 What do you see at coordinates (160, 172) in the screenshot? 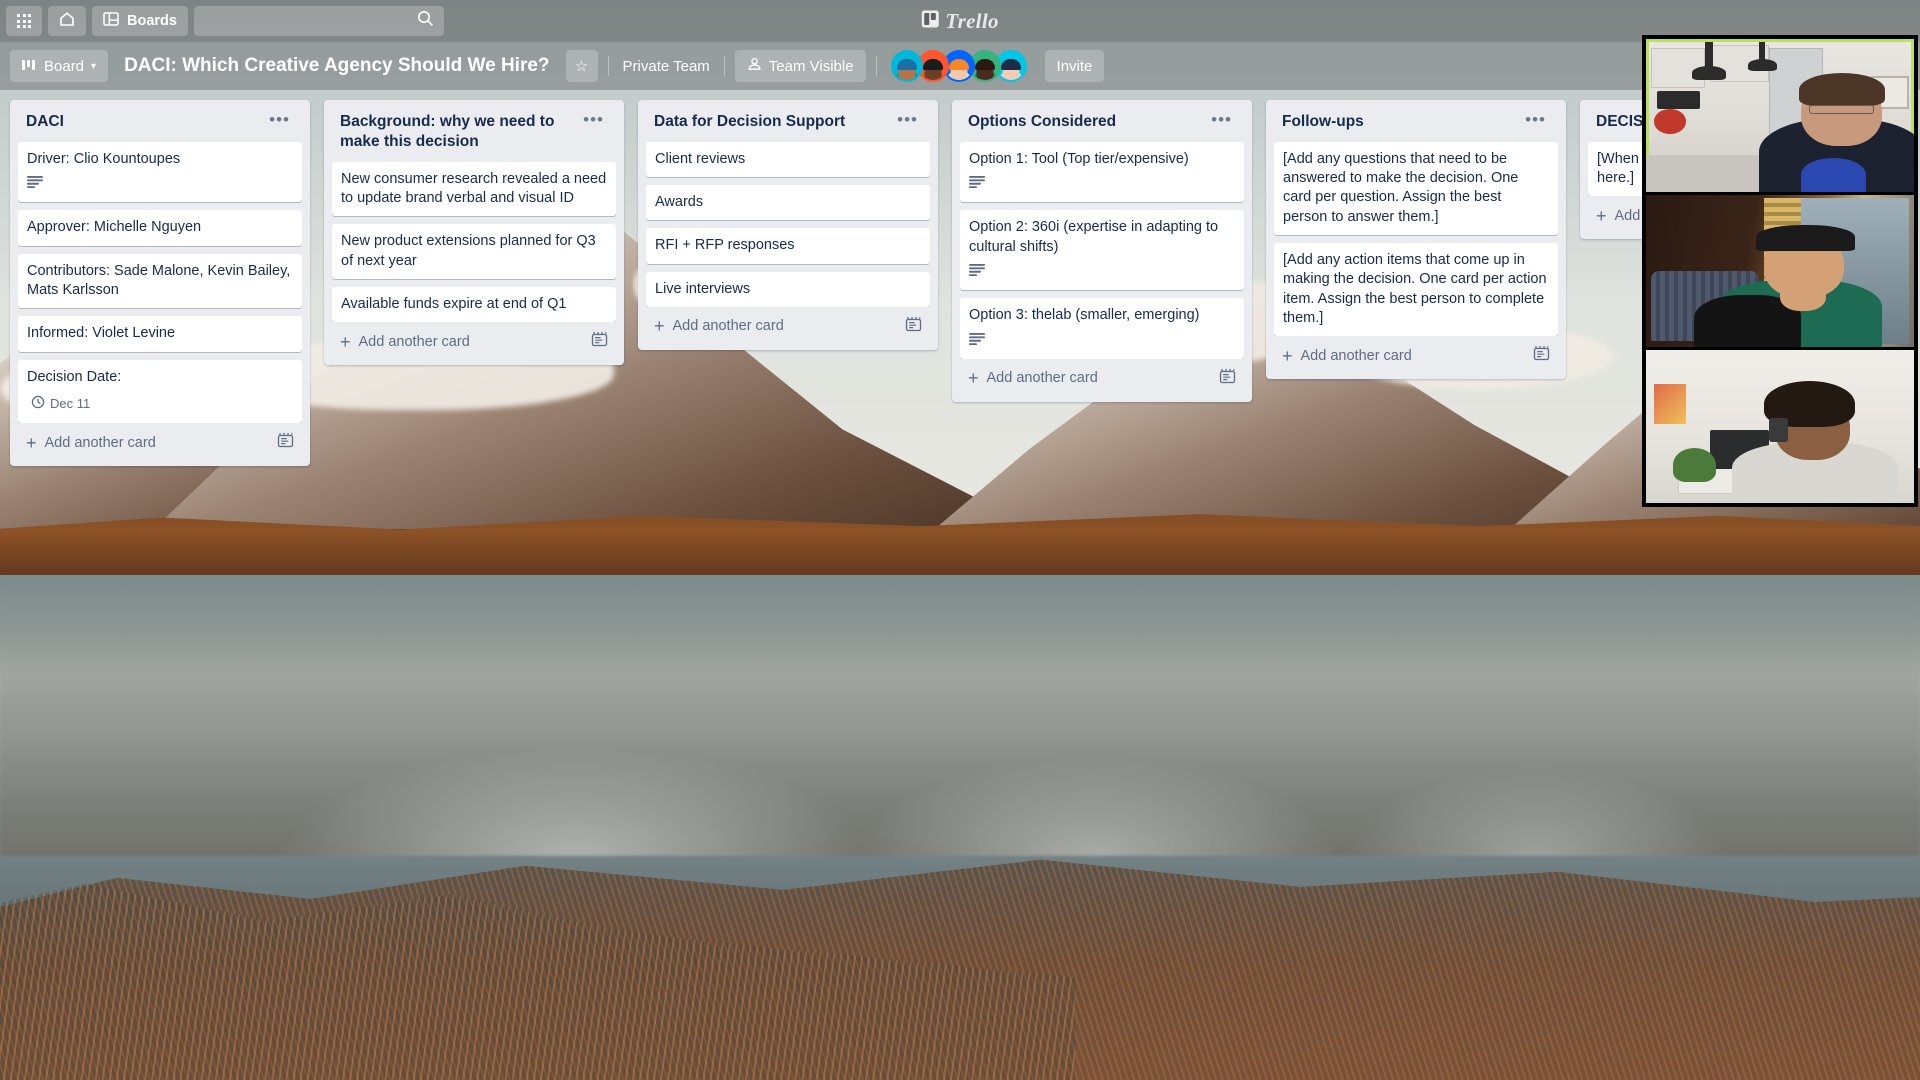
I see `card: Driver: Clio Kountoupes` at bounding box center [160, 172].